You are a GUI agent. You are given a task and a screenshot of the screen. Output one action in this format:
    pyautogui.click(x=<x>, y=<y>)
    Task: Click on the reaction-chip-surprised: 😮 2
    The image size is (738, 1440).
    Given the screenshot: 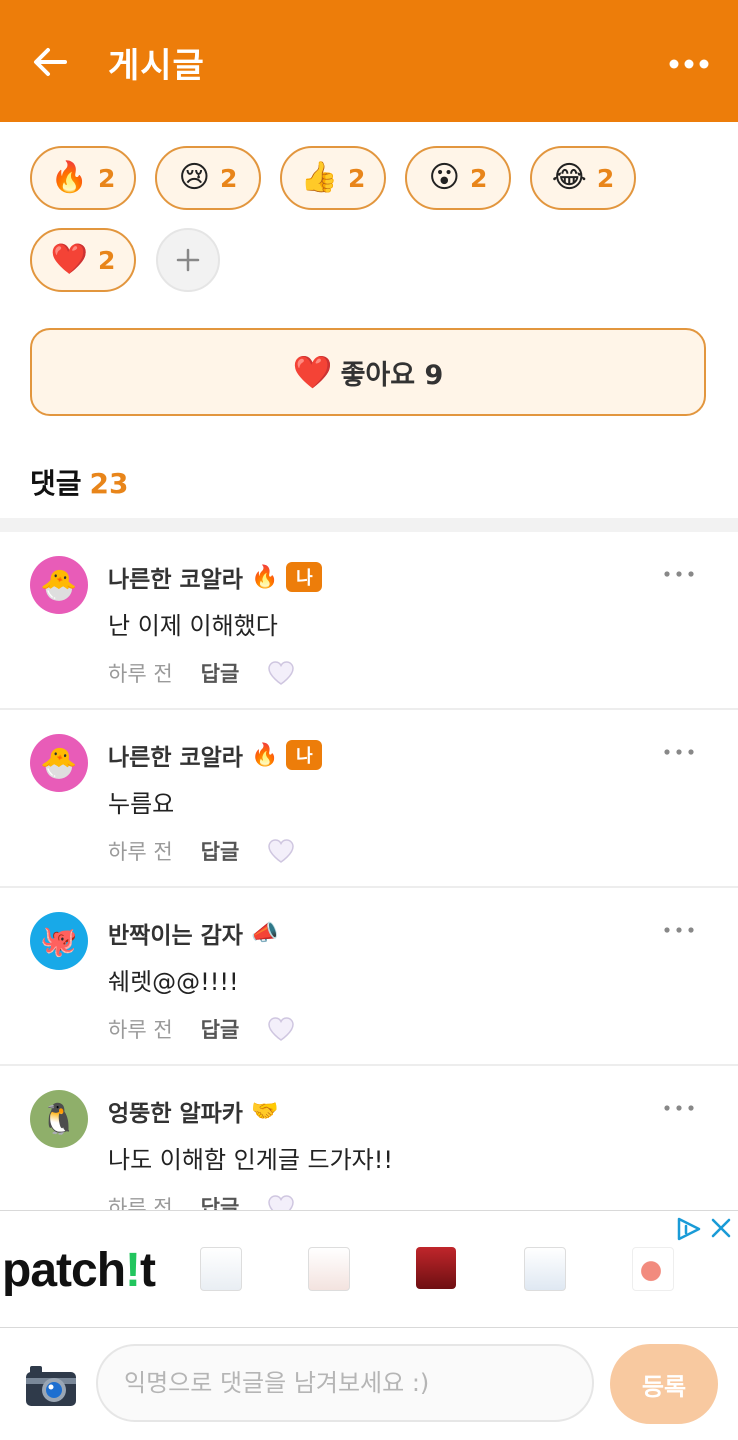 What is the action you would take?
    pyautogui.click(x=458, y=178)
    